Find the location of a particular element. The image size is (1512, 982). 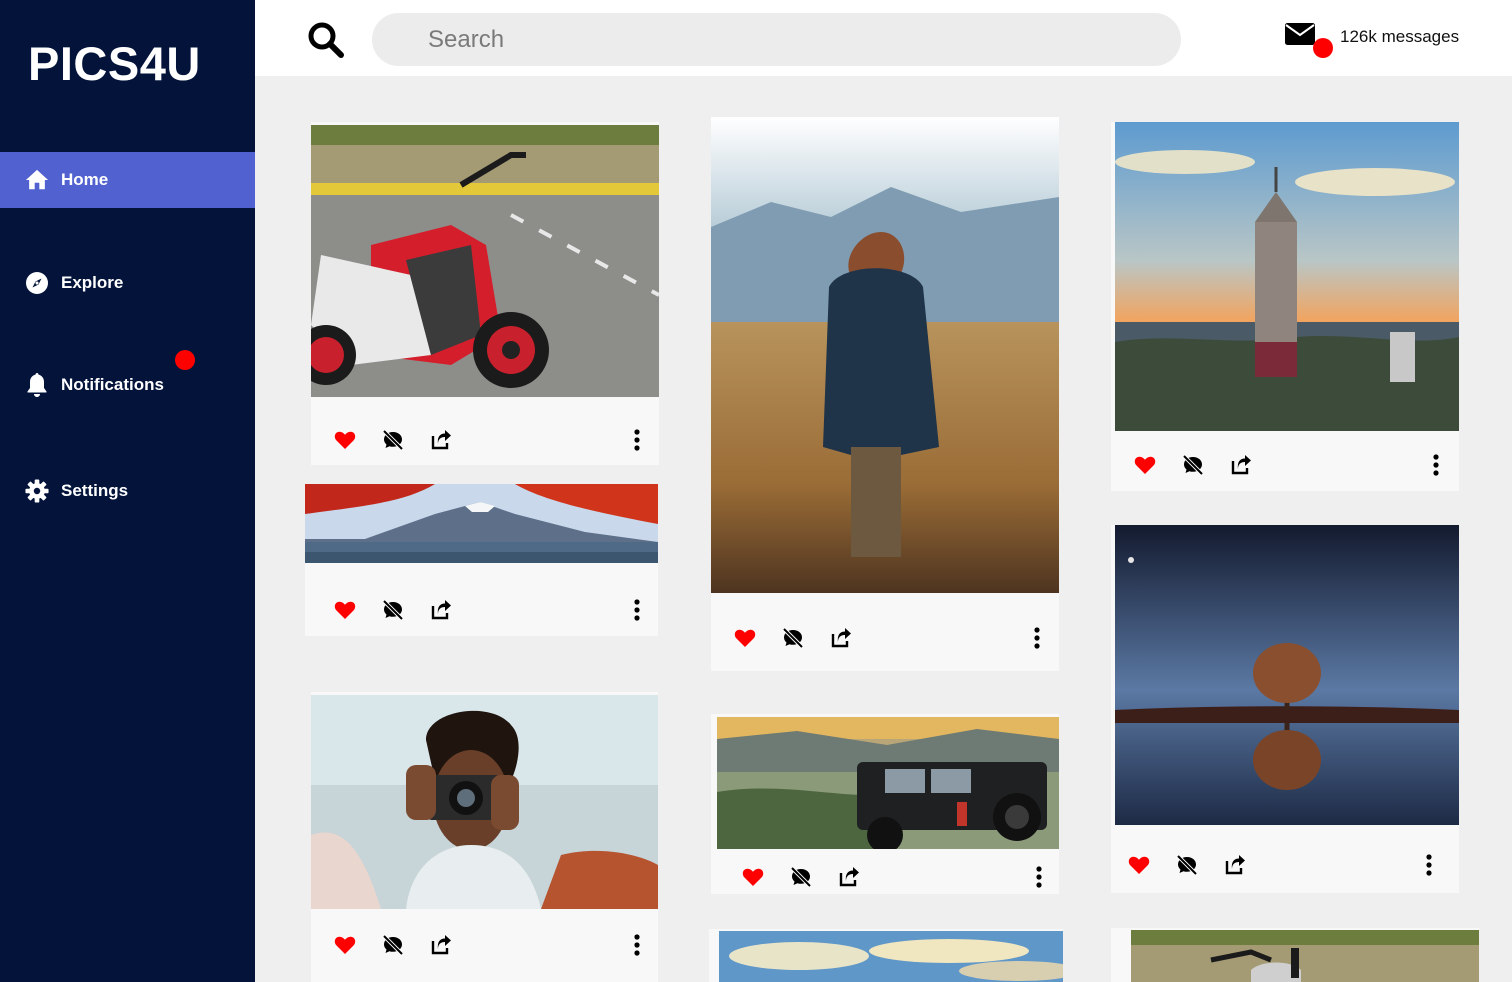

sidebar-item-label: Explore is located at coordinates (92, 282).